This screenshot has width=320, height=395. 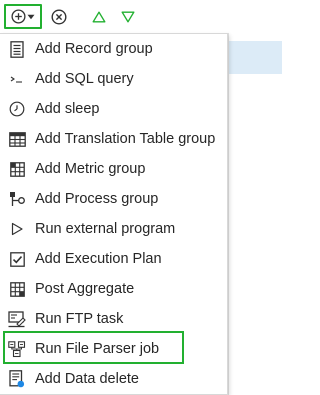 I want to click on x-circle-icon, so click(x=59, y=17).